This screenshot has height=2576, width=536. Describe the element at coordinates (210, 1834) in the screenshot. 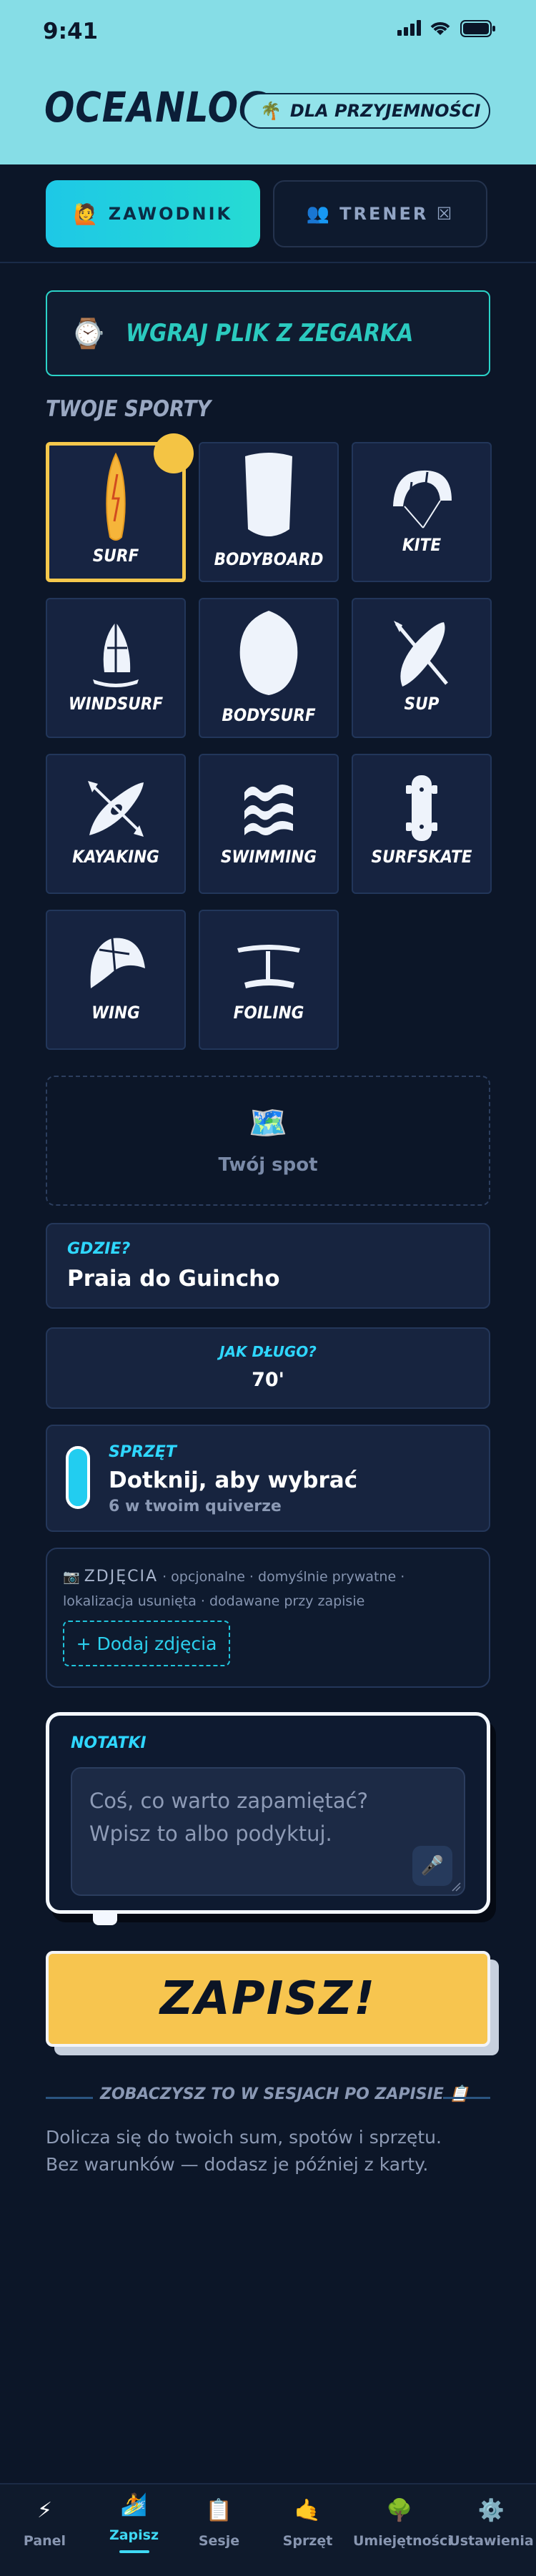

I see `notes-placeholder-line2: Wpisz to albo podyktuj.` at that location.